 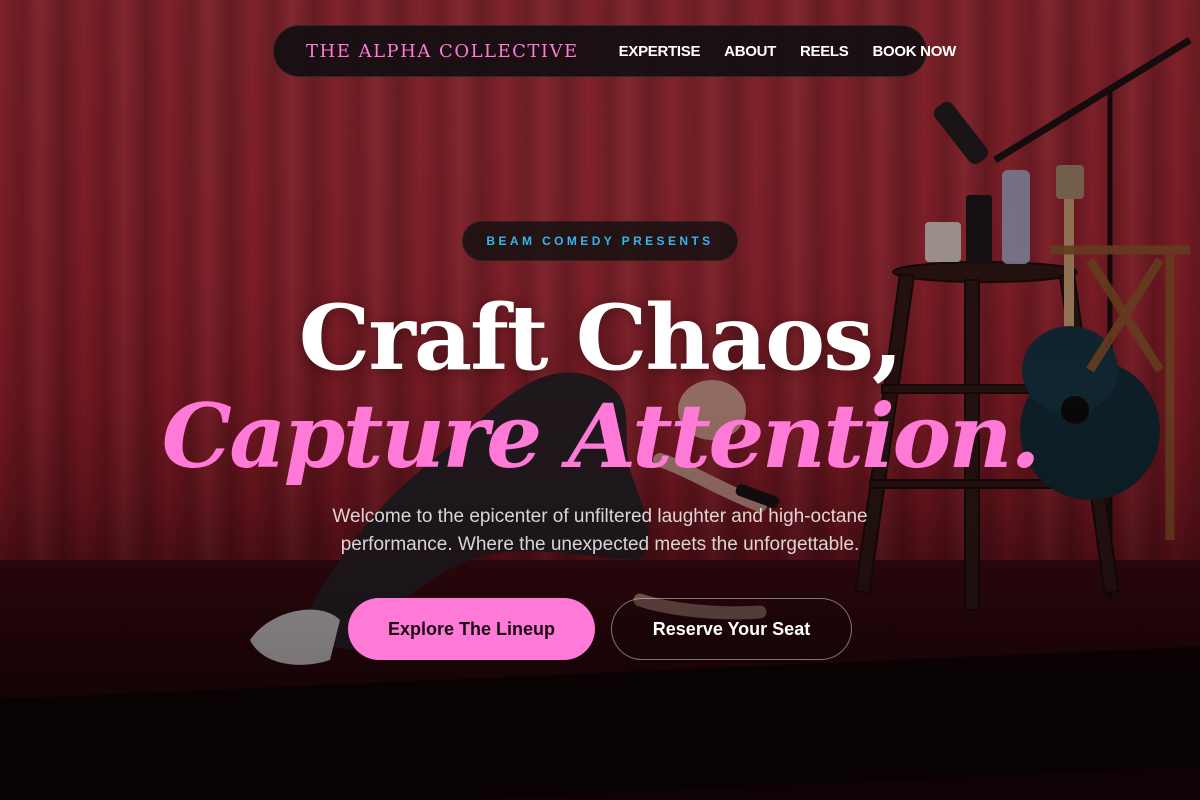 I want to click on nav-link-reels: REELS, so click(x=824, y=51).